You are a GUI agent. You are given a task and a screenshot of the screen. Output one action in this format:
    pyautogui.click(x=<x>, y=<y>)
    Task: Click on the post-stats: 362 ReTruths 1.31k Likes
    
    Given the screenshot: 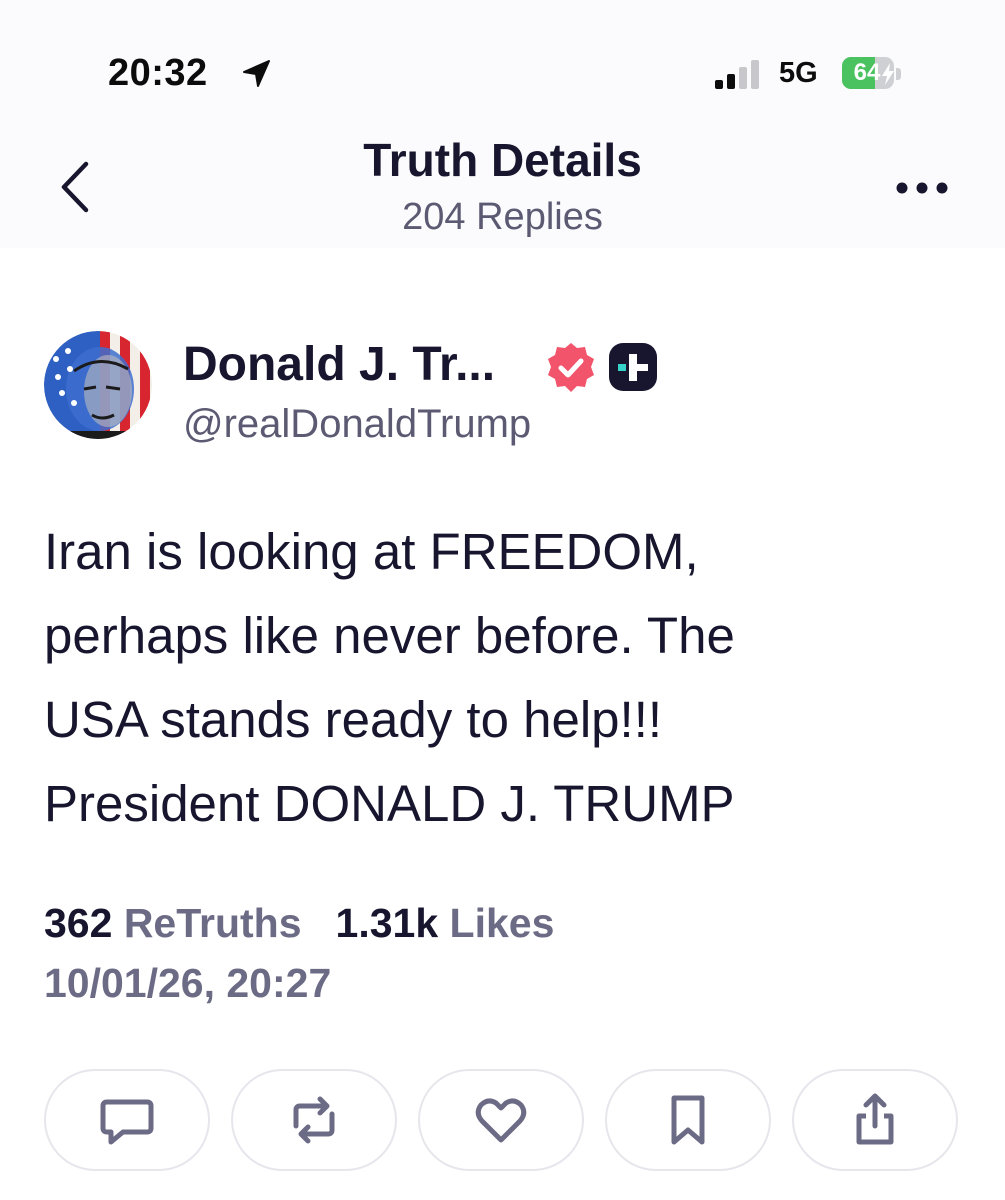 What is the action you would take?
    pyautogui.click(x=299, y=923)
    